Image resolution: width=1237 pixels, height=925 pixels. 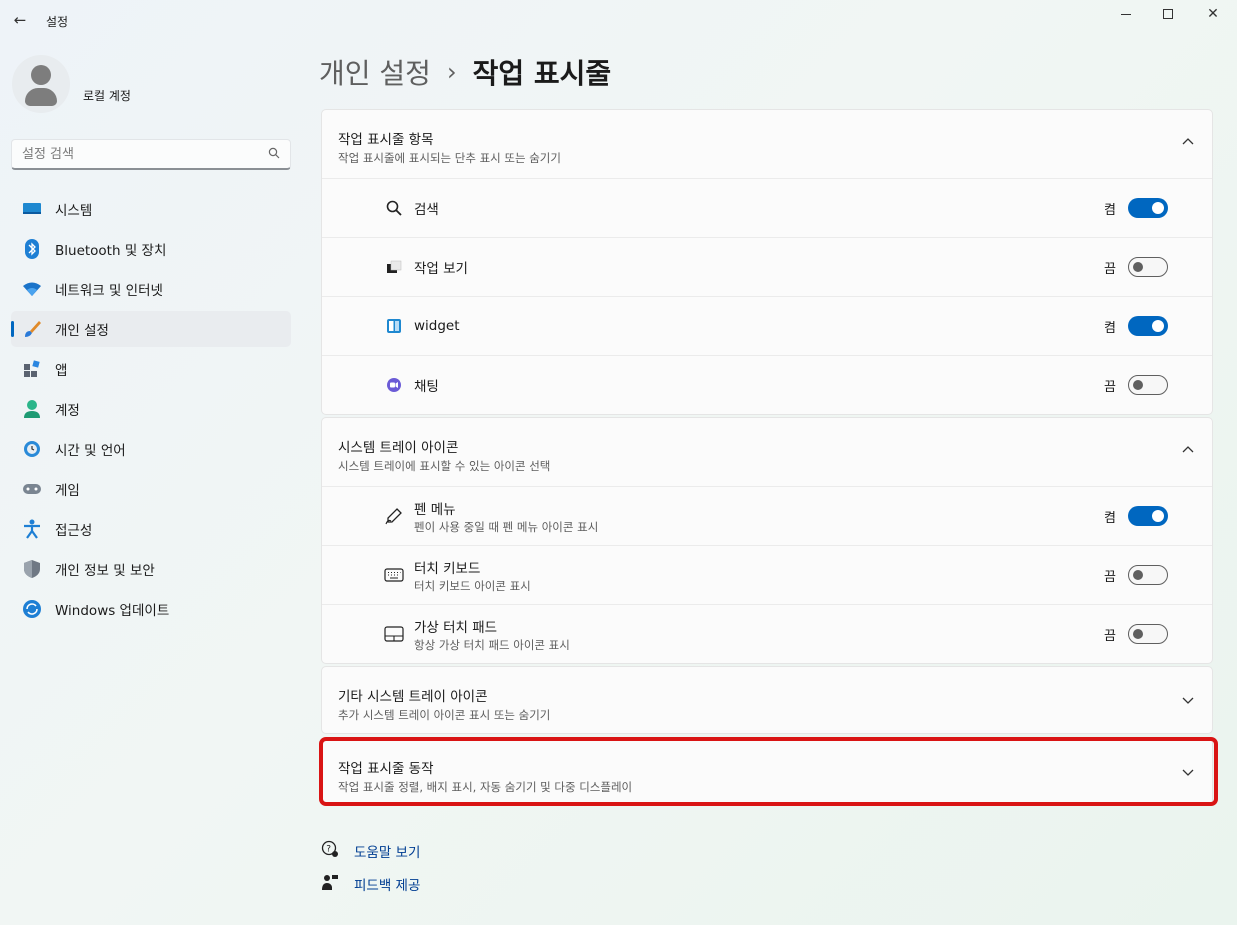 What do you see at coordinates (447, 568) in the screenshot?
I see `setting-label: 터치 키보드` at bounding box center [447, 568].